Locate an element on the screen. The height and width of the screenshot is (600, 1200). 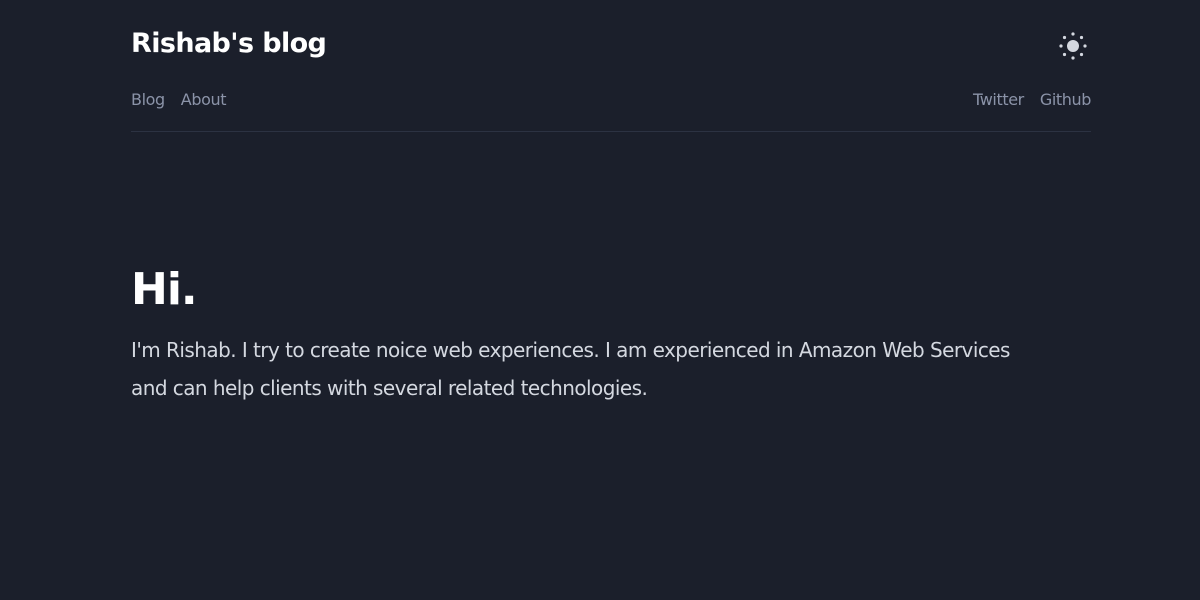
nav-link-github: Github is located at coordinates (1066, 99).